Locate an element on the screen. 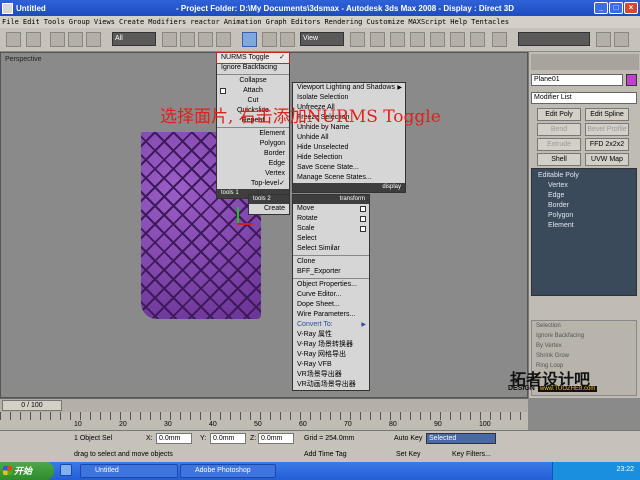  time-slider: 0 / 100 is located at coordinates (264, 405).